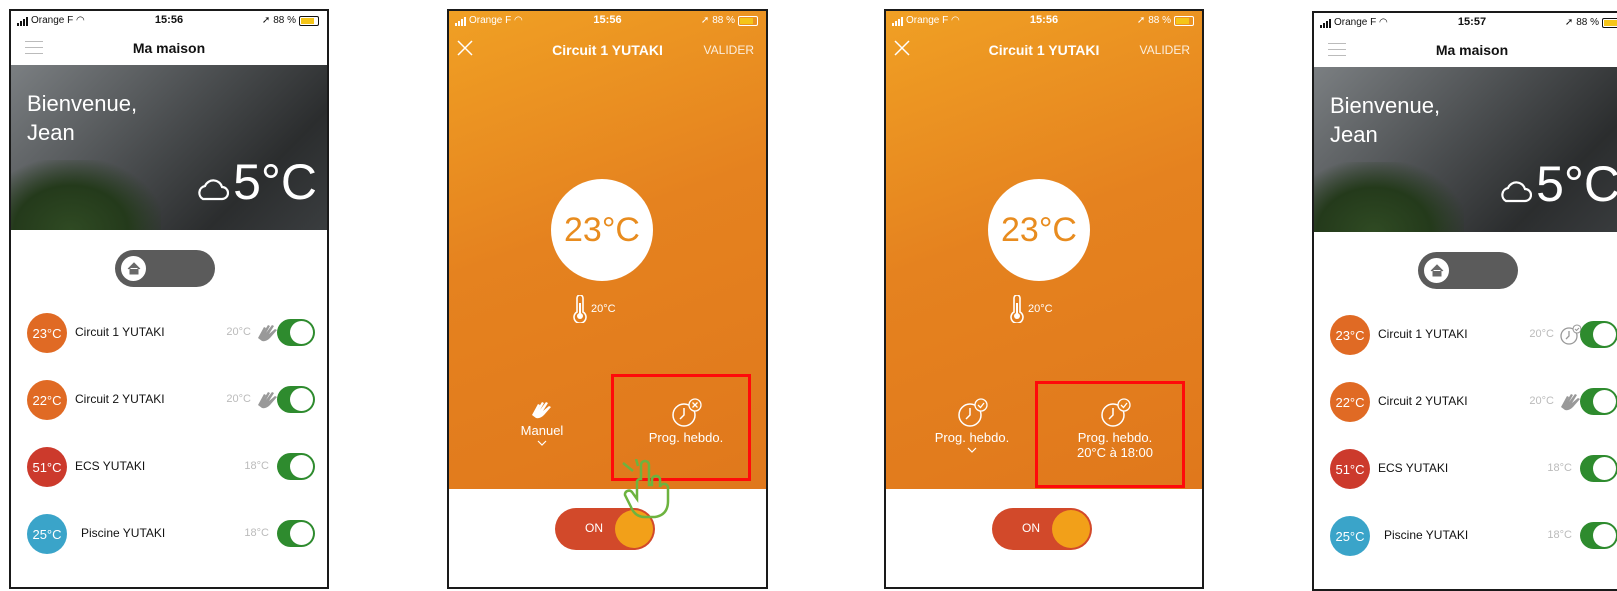 This screenshot has height=591, width=1617. What do you see at coordinates (1042, 529) in the screenshot?
I see `power-toggle: ON` at bounding box center [1042, 529].